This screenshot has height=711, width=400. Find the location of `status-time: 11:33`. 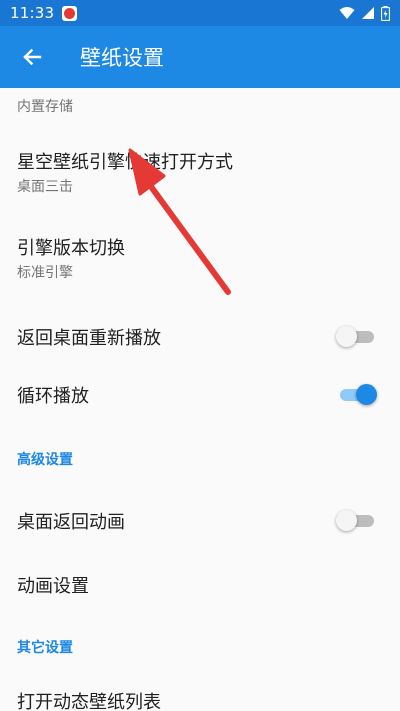

status-time: 11:33 is located at coordinates (32, 13).